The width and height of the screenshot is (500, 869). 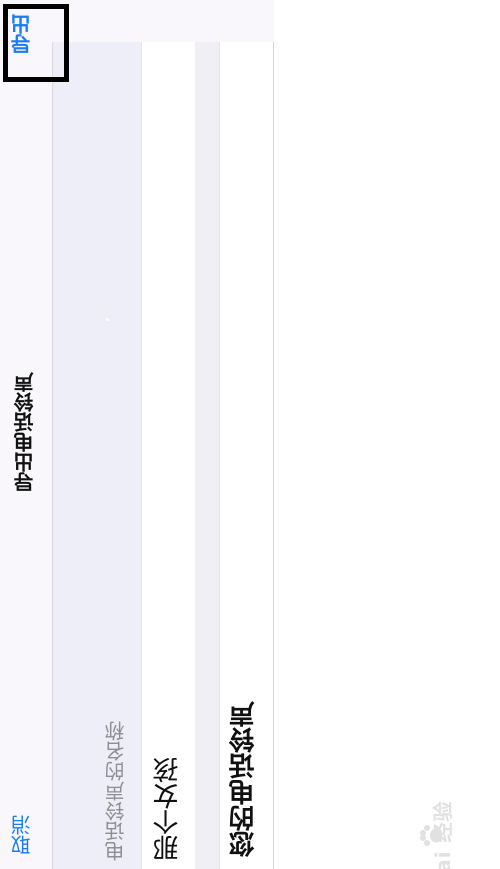 I want to click on page-title: 导出电话铃声, so click(x=25, y=432).